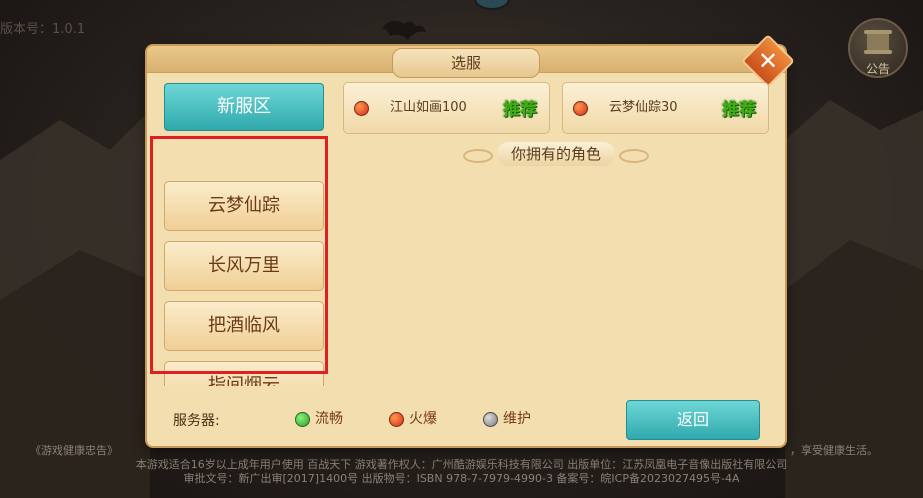 The height and width of the screenshot is (498, 923). What do you see at coordinates (302, 419) in the screenshot?
I see `green-dot-icon` at bounding box center [302, 419].